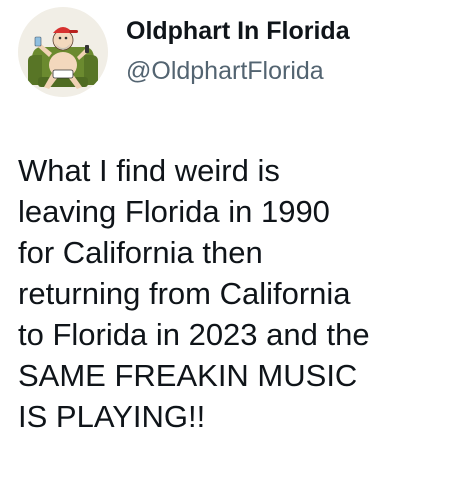 This screenshot has height=500, width=451. I want to click on tweet-text-line: IS PLAYING!!, so click(112, 416).